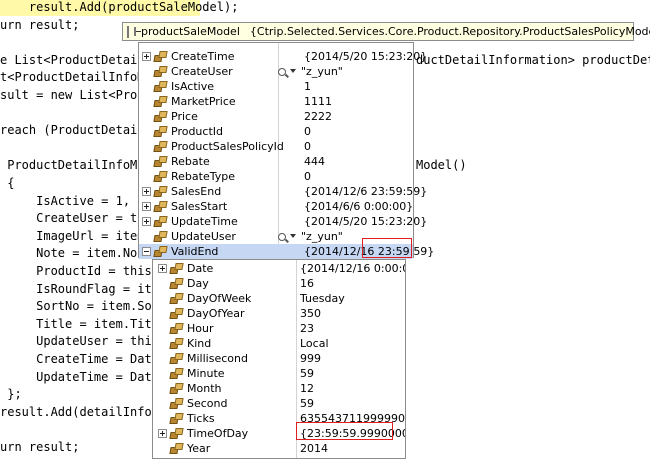 This screenshot has height=459, width=650. I want to click on code-line-continuation: Model(), so click(441, 165).